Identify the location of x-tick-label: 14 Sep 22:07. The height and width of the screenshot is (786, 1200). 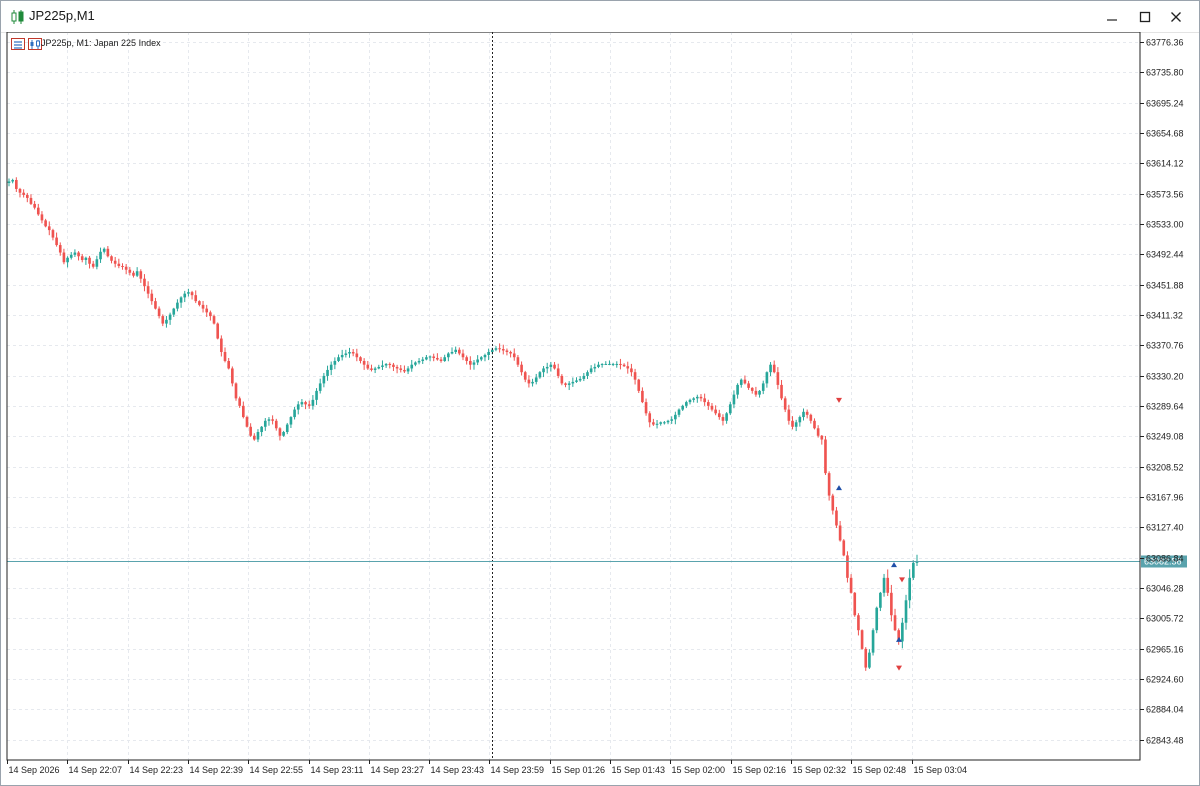
(96, 770).